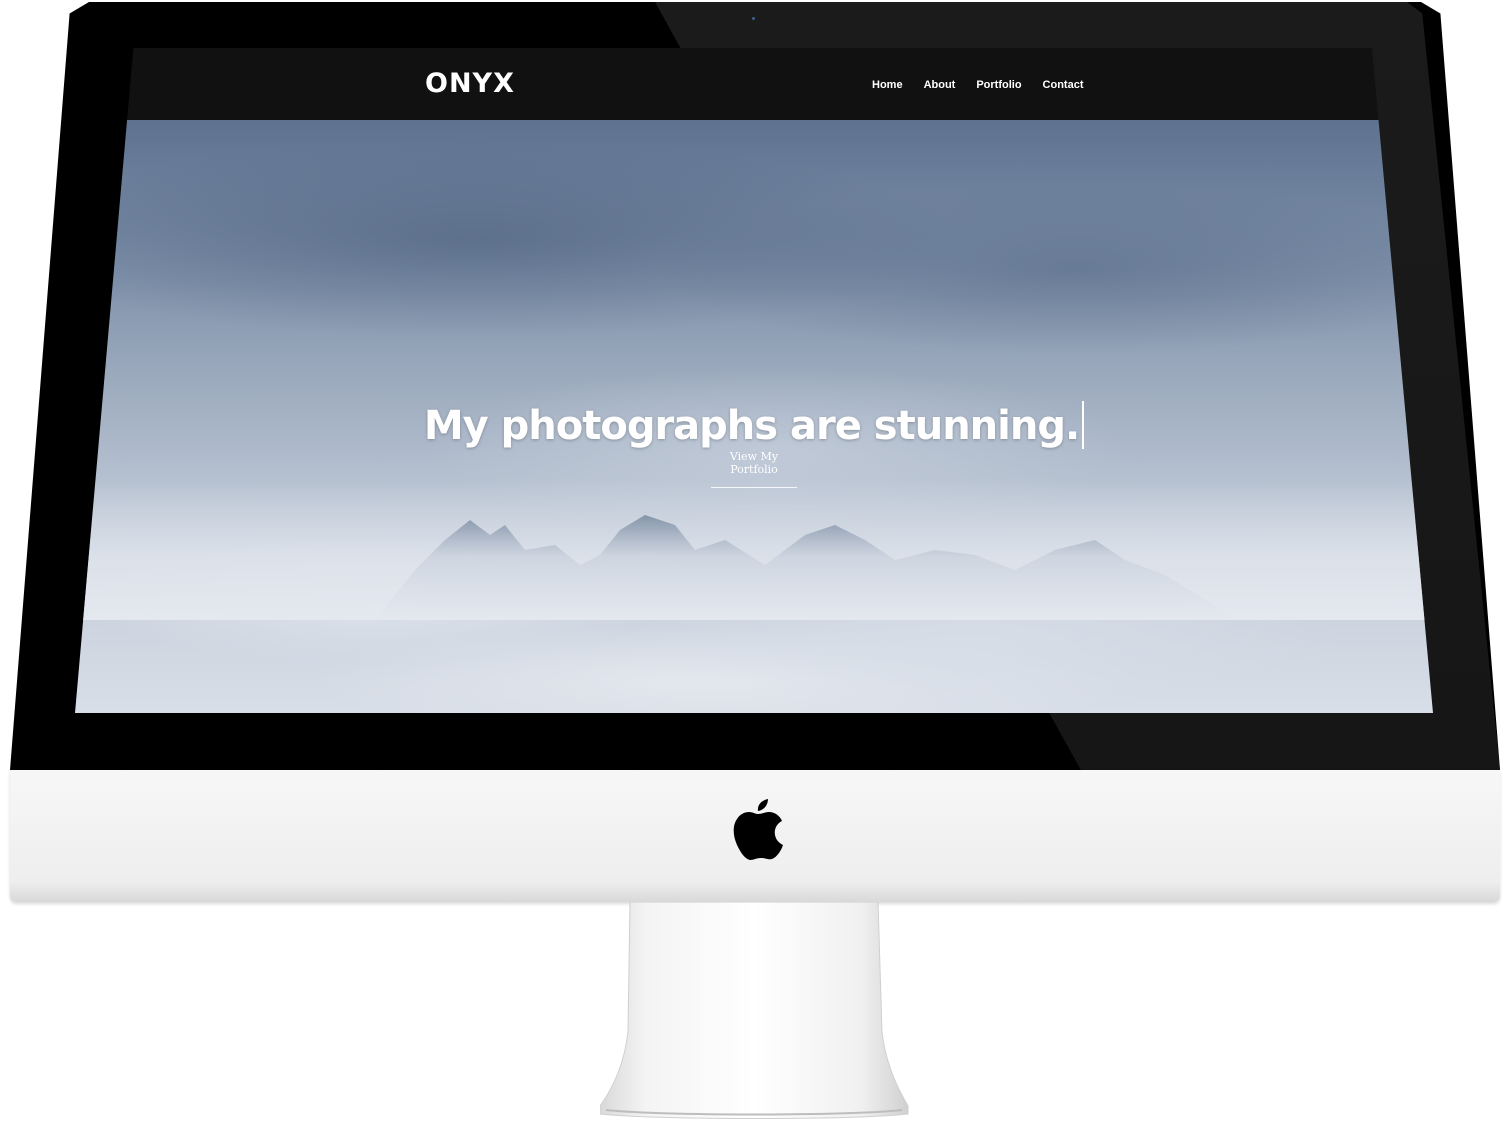  Describe the element at coordinates (753, 18) in the screenshot. I see `camera-icon` at that location.